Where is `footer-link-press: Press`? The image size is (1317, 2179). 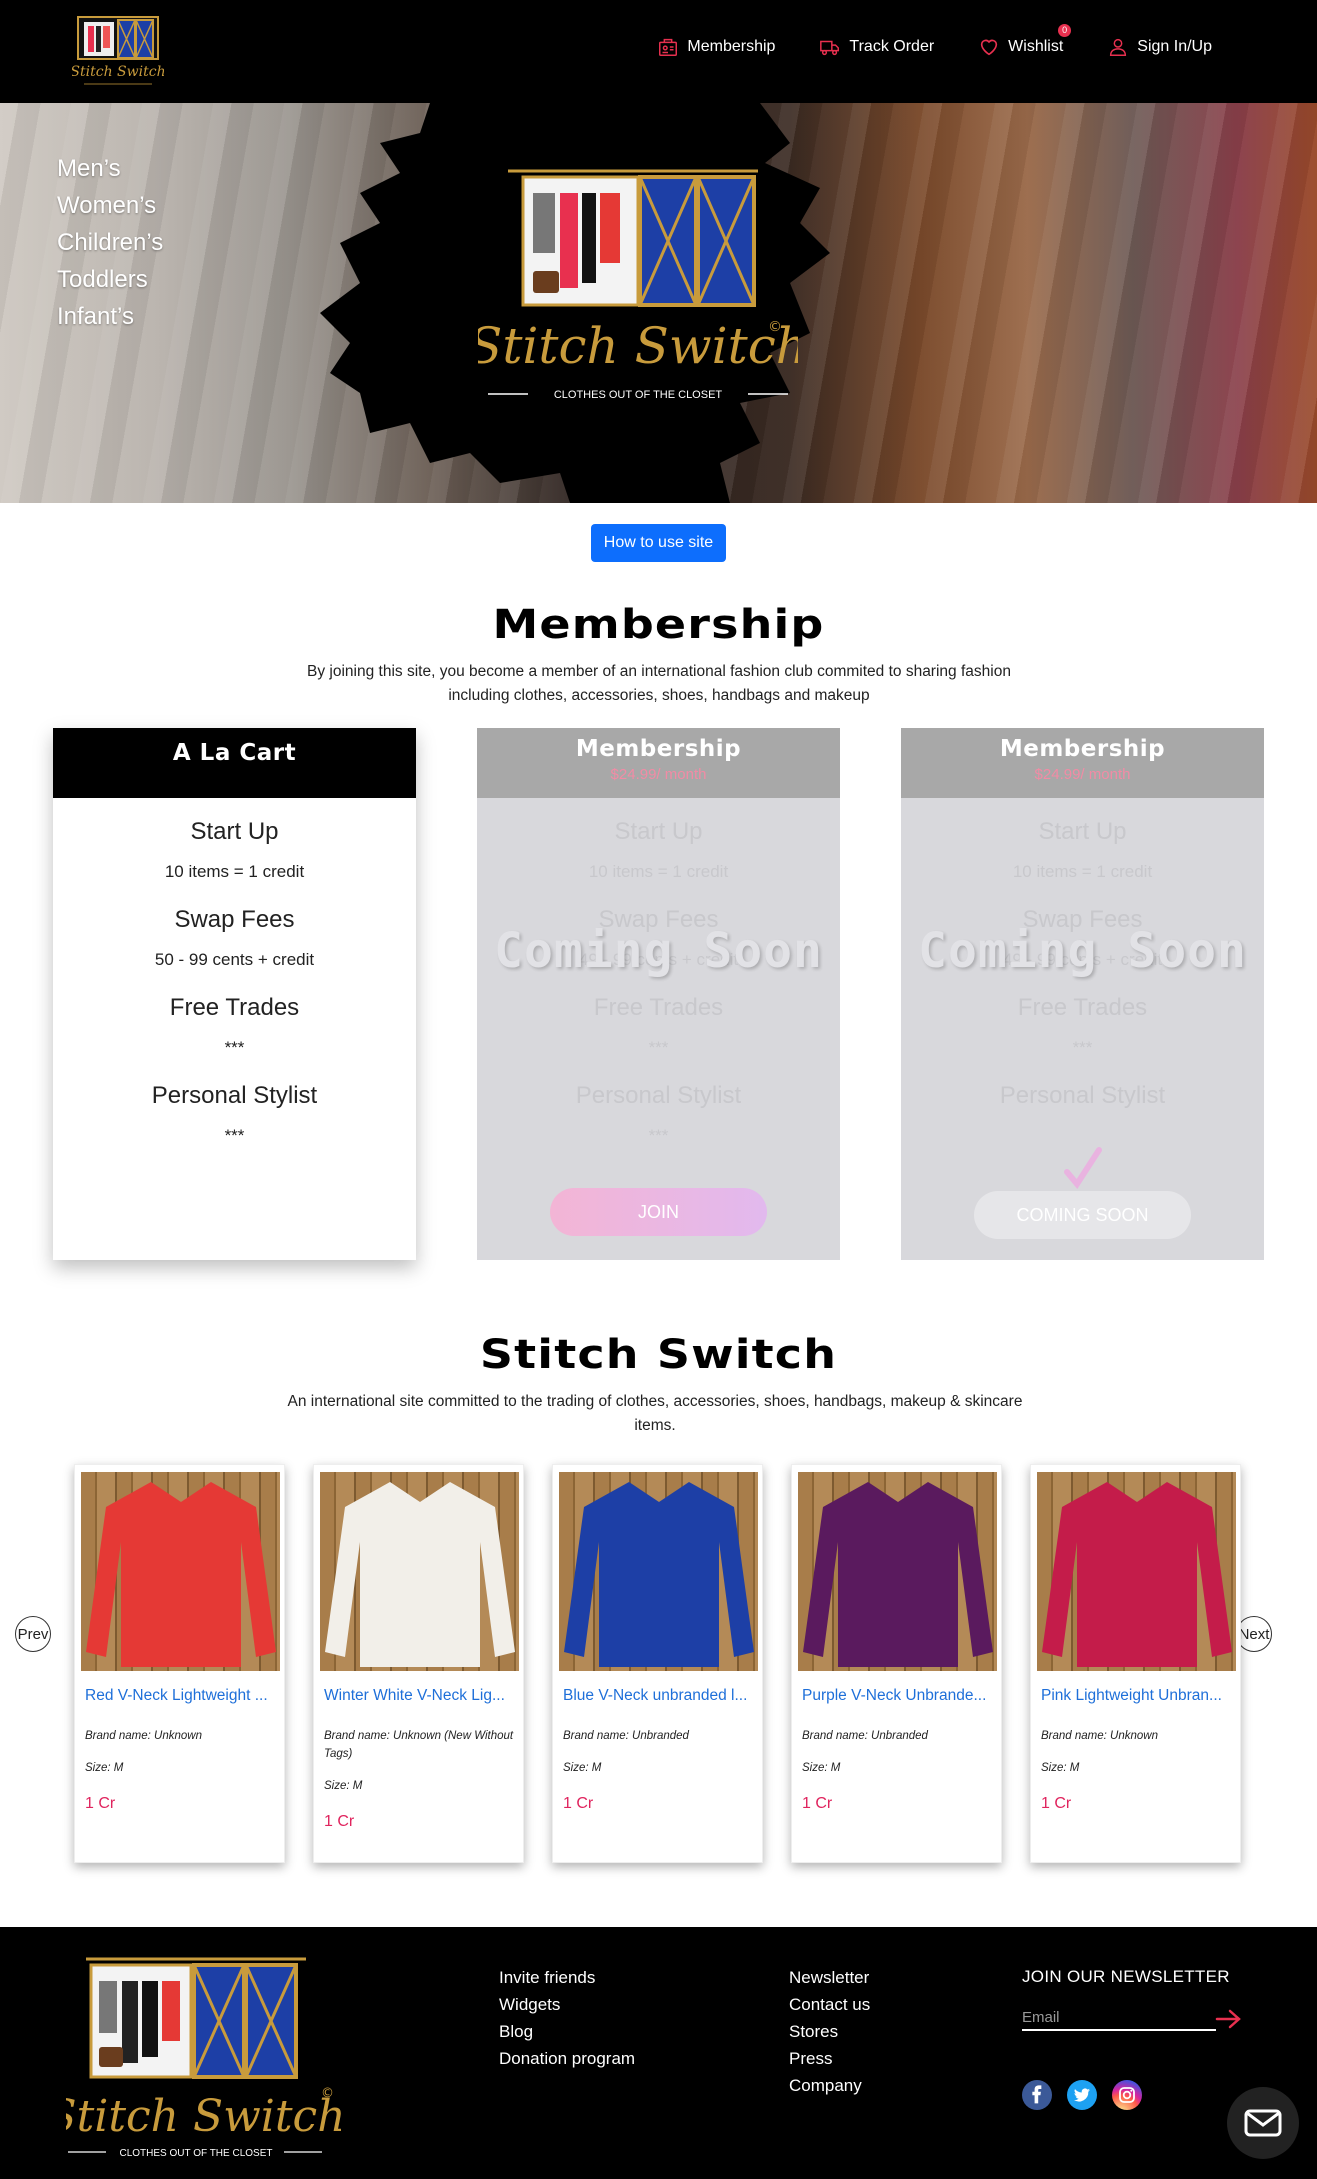
footer-link-press: Press is located at coordinates (829, 2058).